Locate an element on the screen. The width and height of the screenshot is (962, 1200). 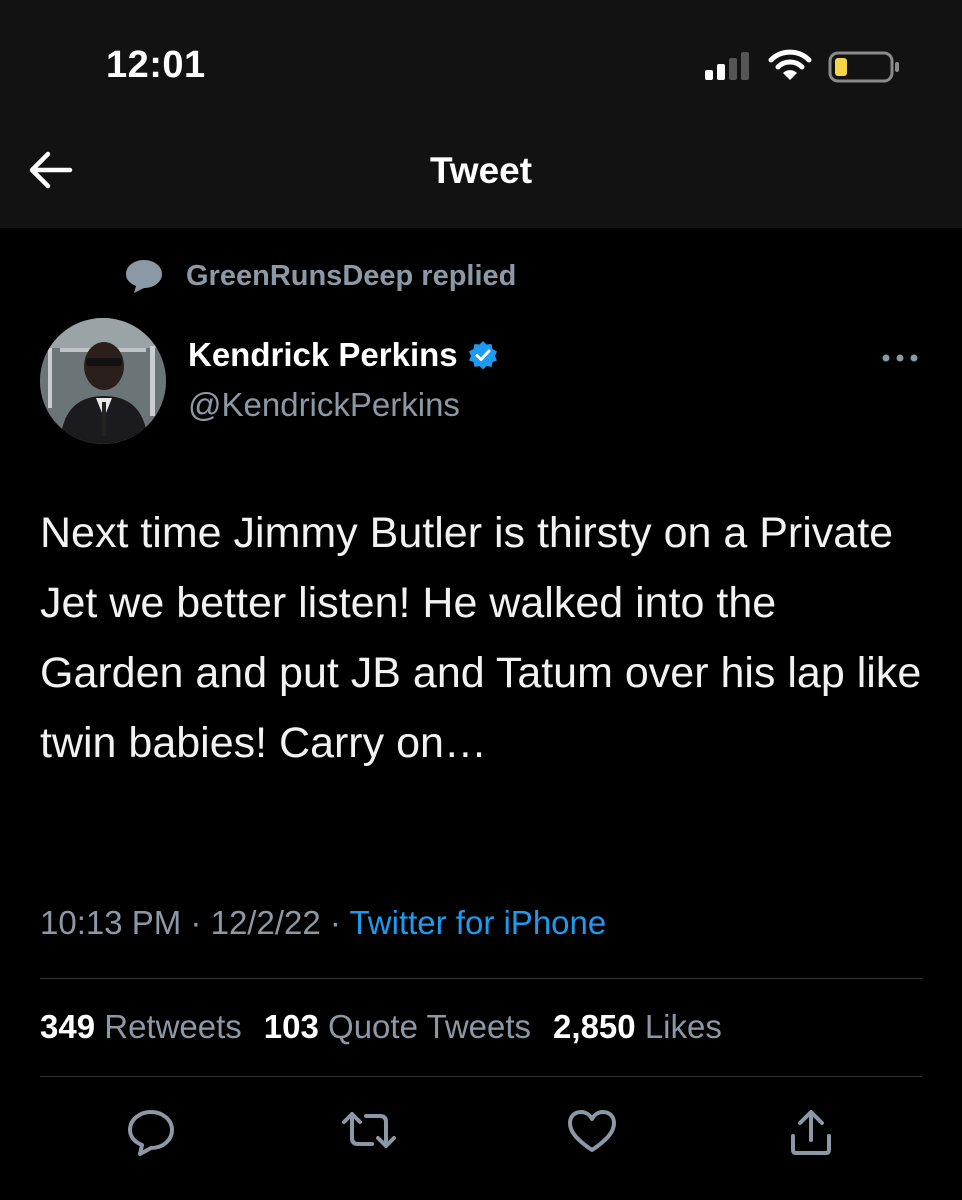
likes-label: Likes is located at coordinates (683, 1026).